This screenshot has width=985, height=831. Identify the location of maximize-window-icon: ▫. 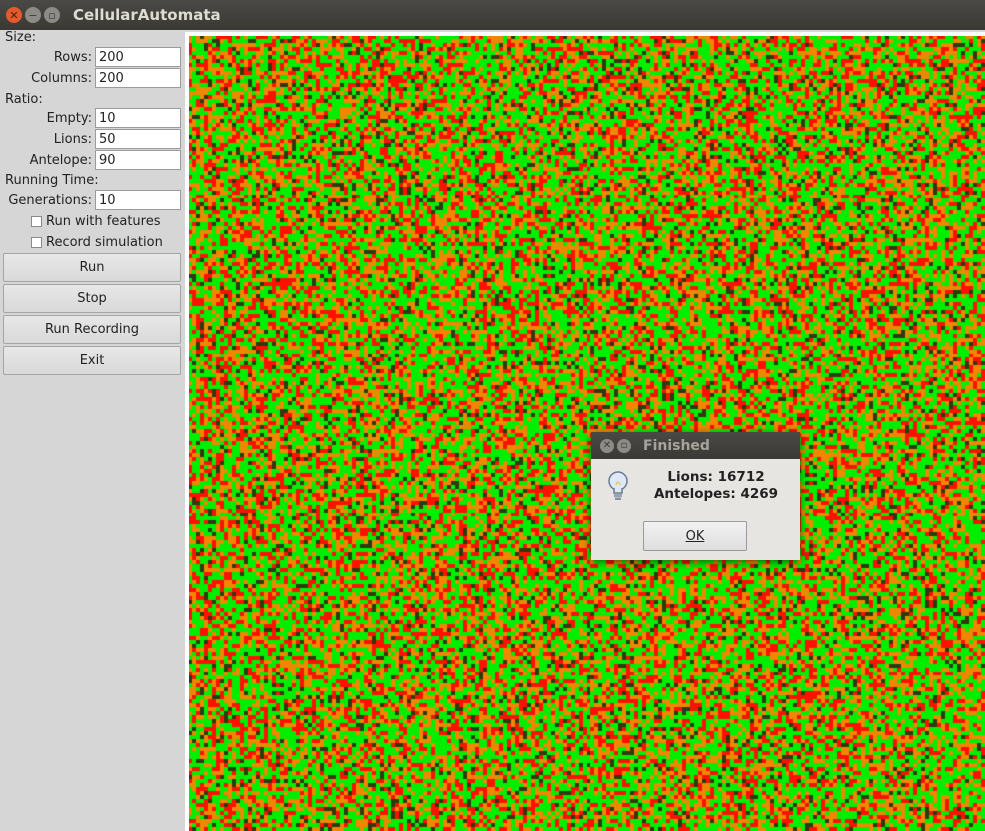
(52, 15).